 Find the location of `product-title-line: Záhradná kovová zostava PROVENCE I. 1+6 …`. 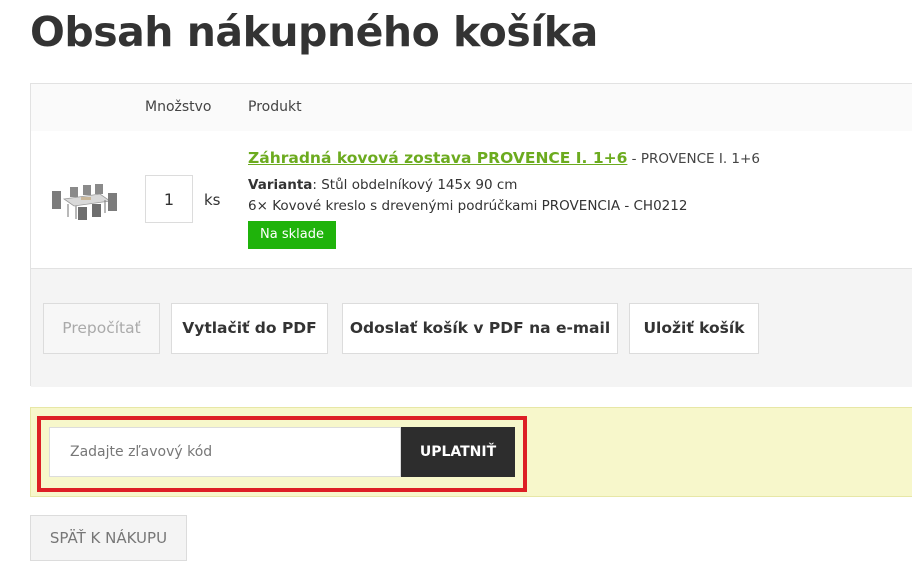

product-title-line: Záhradná kovová zostava PROVENCE I. 1+6 … is located at coordinates (568, 158).